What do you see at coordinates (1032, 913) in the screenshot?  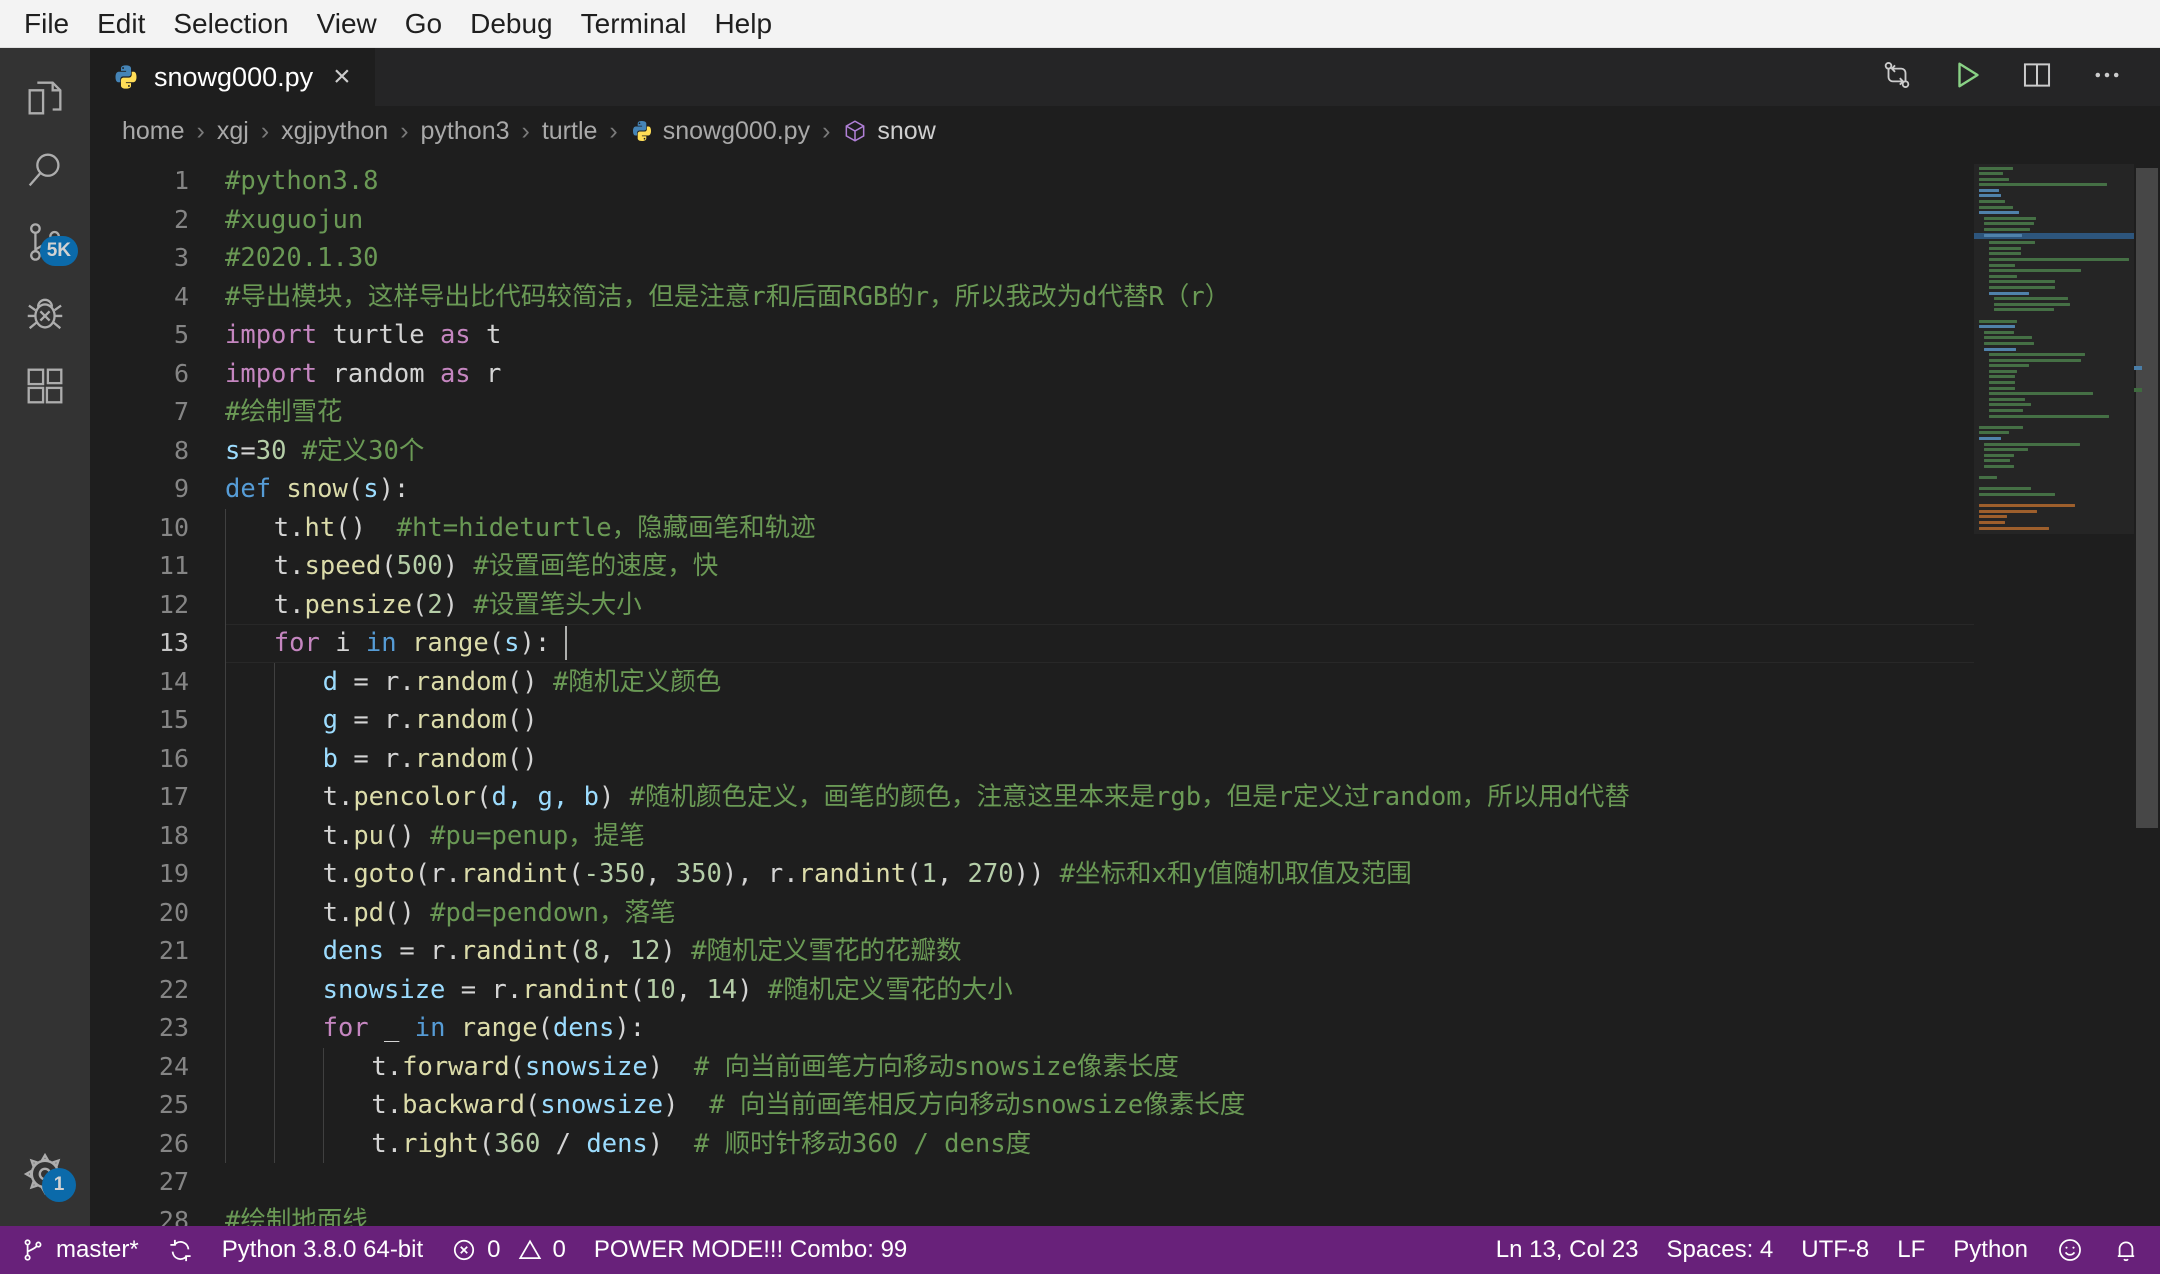 I see `code-line: 20 t. pd() #pd=pendown，落笔` at bounding box center [1032, 913].